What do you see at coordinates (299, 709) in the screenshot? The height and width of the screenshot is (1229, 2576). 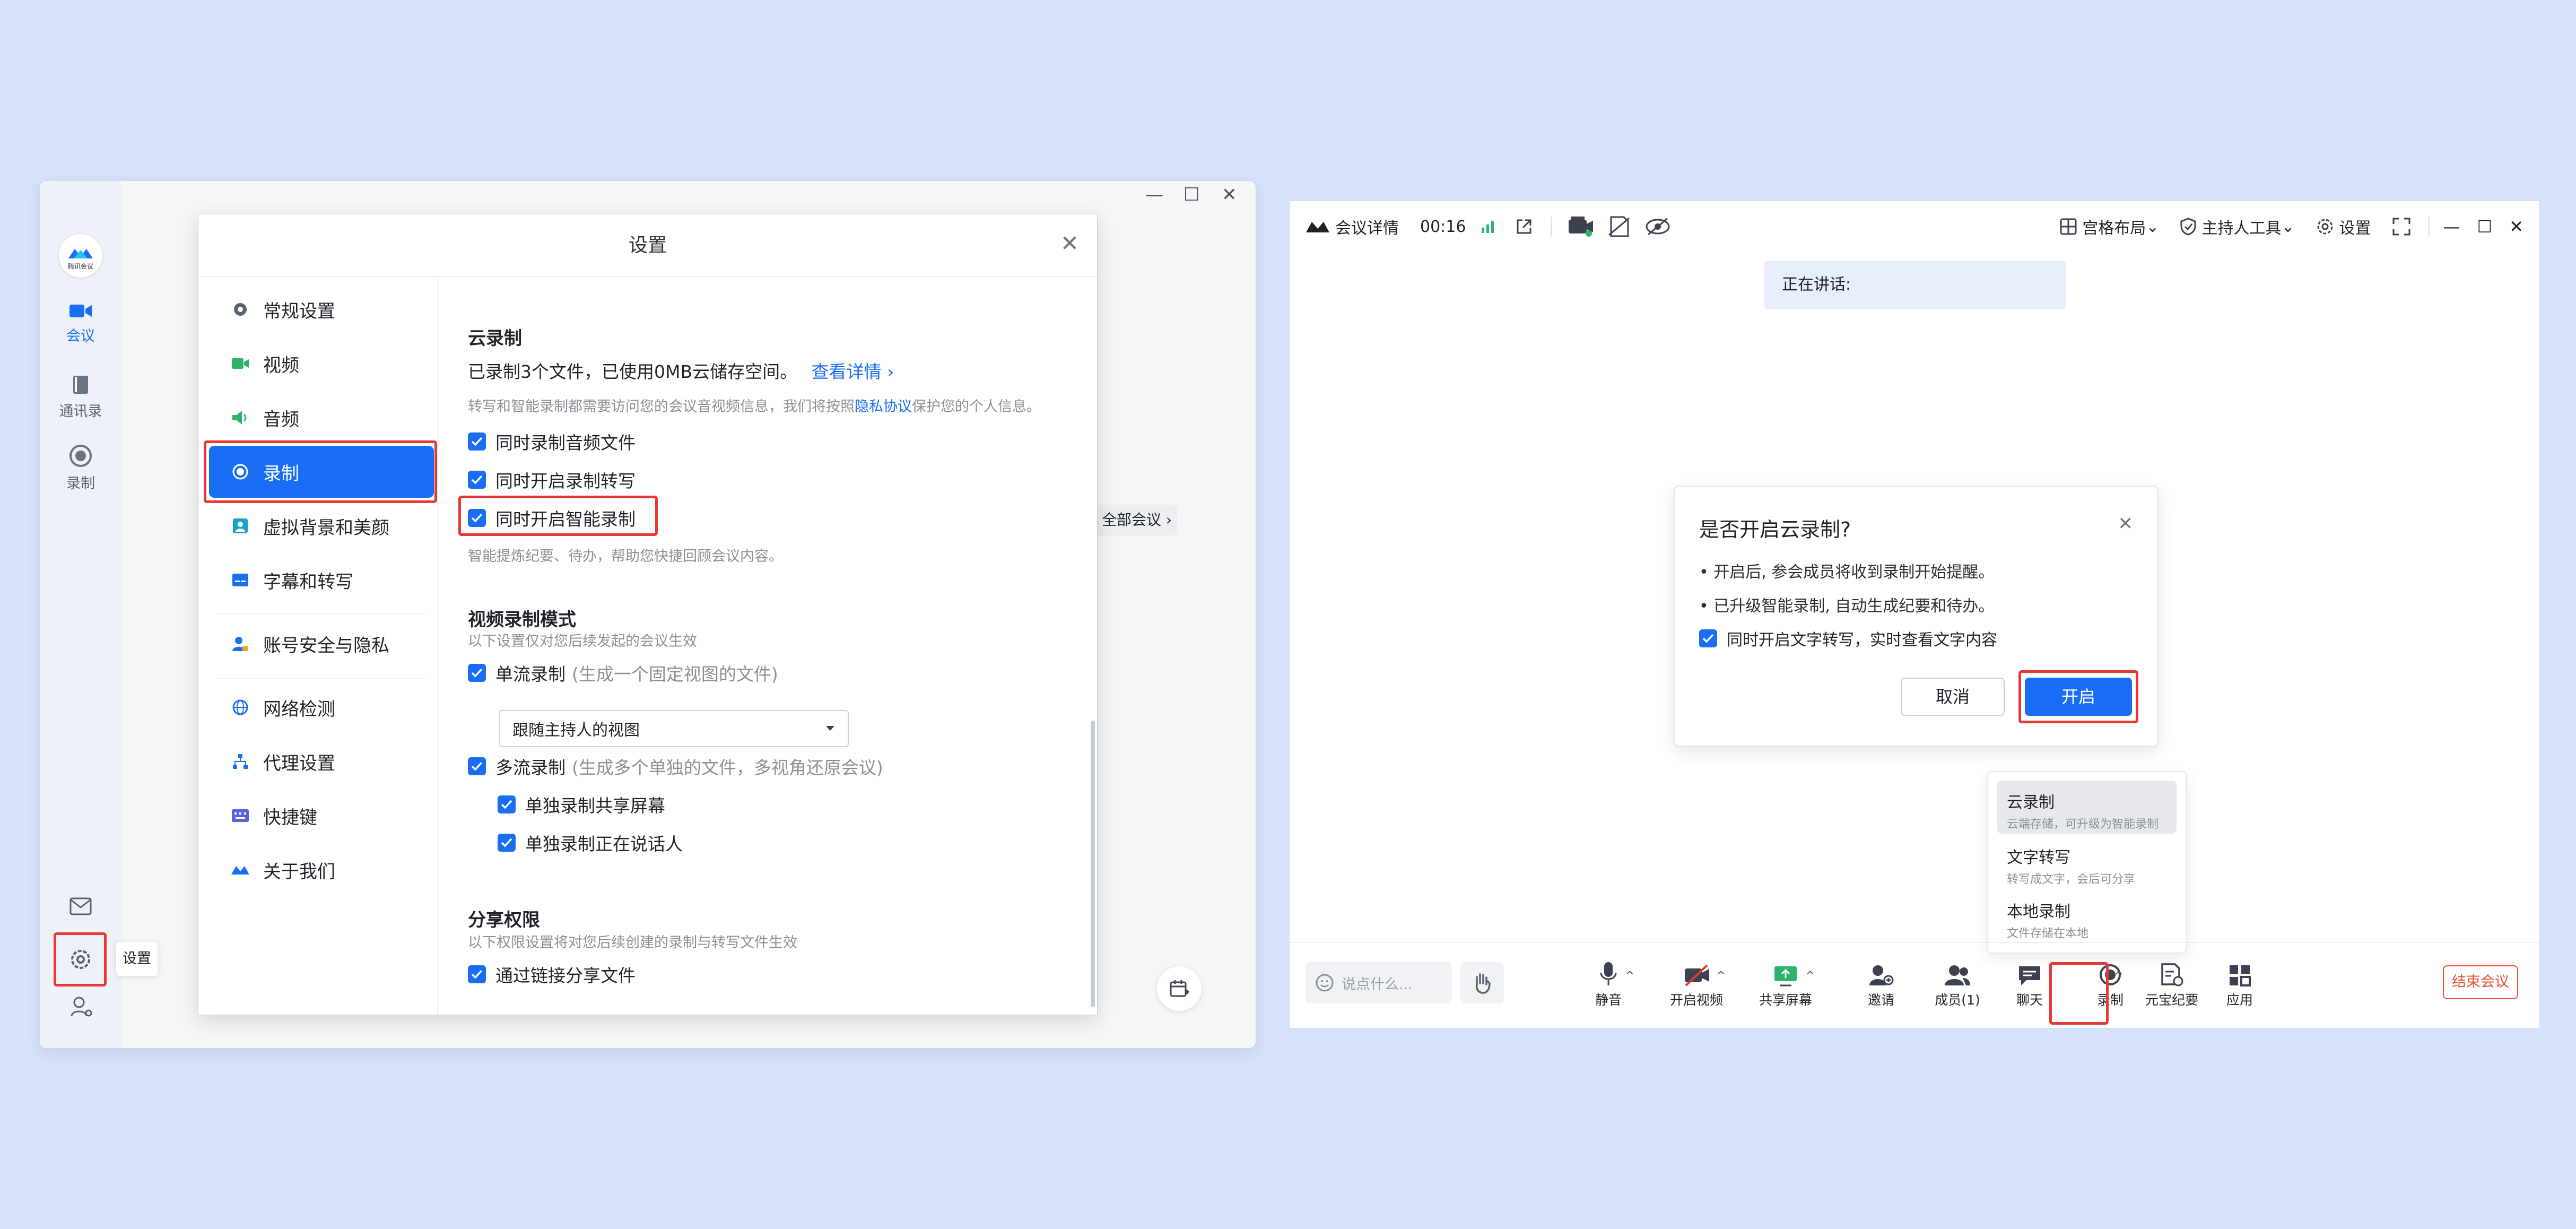 I see `nav-label: 网络检测` at bounding box center [299, 709].